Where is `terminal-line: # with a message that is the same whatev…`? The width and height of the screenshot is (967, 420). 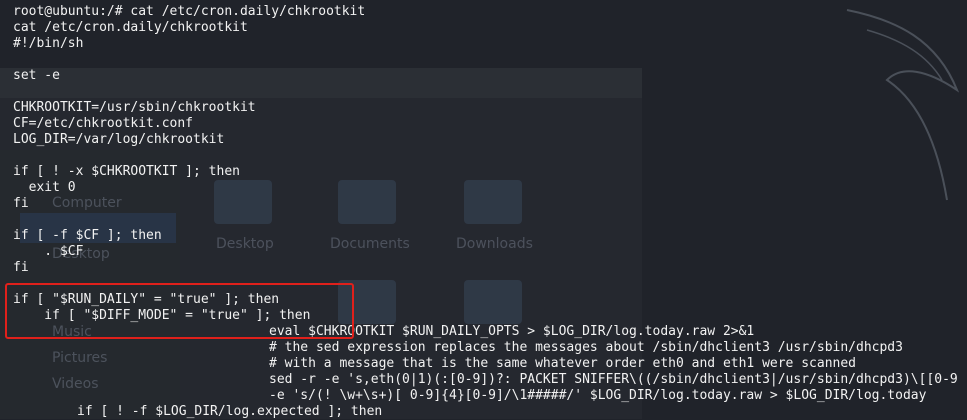 terminal-line: # with a message that is the same whatev… is located at coordinates (562, 363).